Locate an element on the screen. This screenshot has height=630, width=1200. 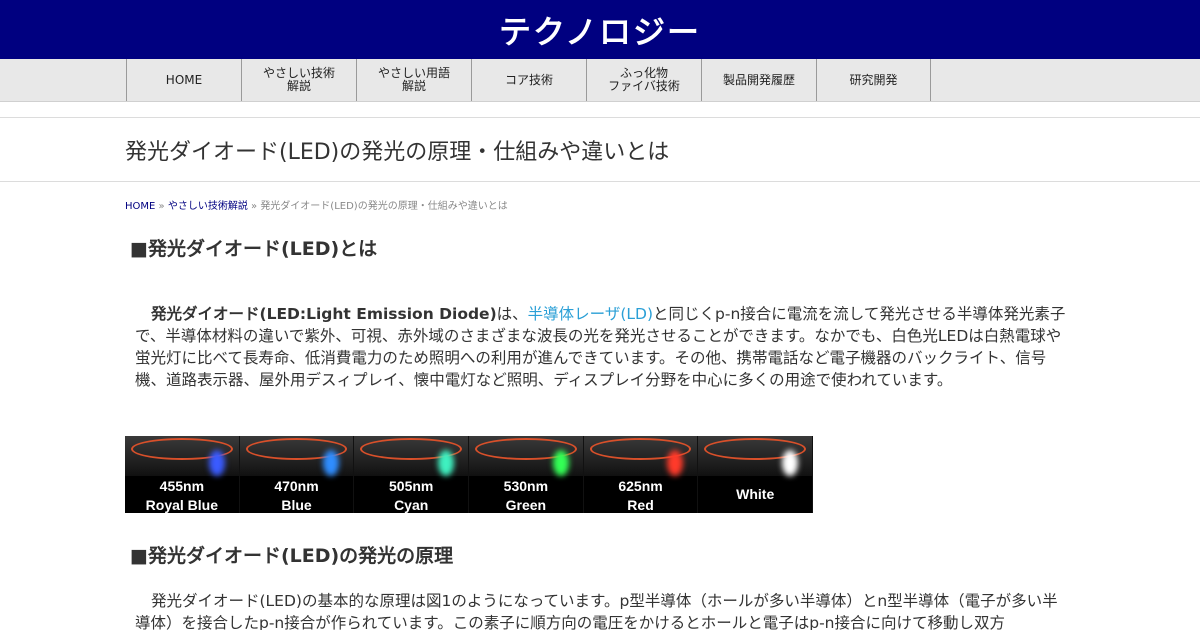
nav-item-core-tech: コア技術 is located at coordinates (528, 80).